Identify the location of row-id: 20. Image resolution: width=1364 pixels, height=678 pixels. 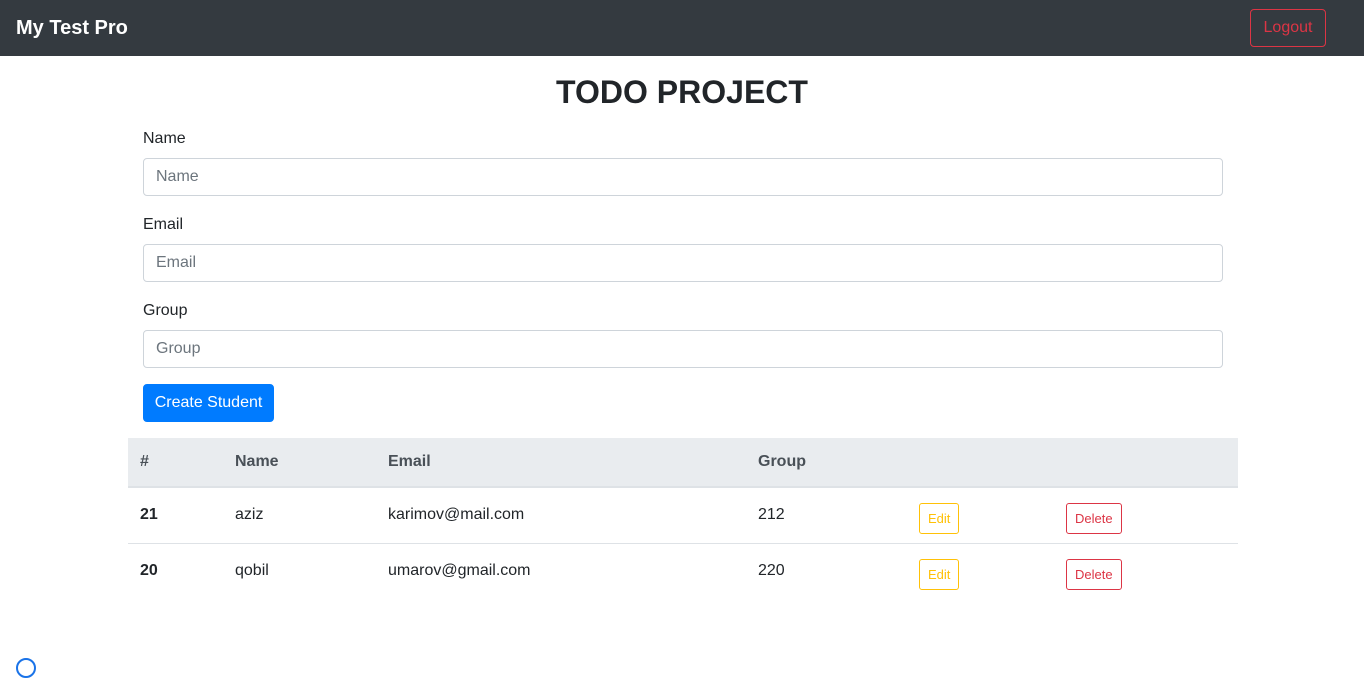
(175, 570).